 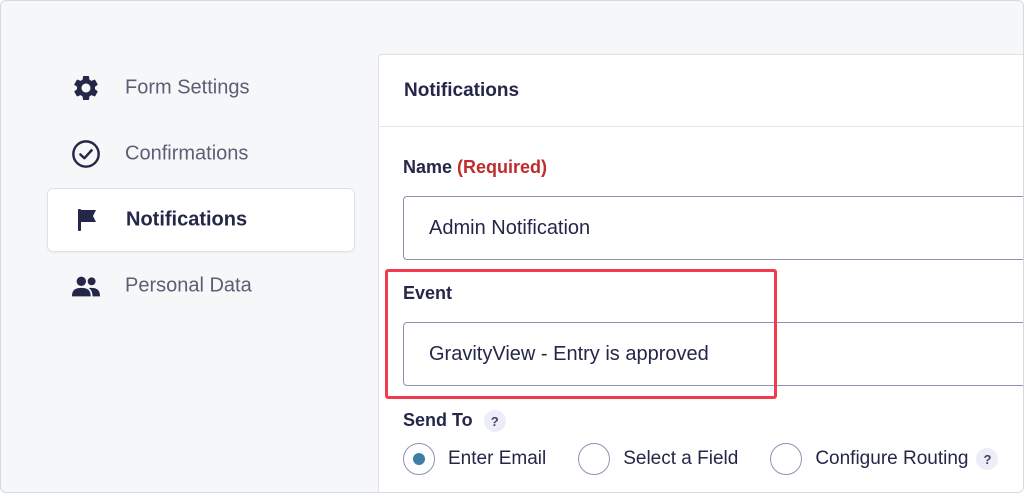 I want to click on radio-option-enter-email: Enter Email, so click(x=474, y=459).